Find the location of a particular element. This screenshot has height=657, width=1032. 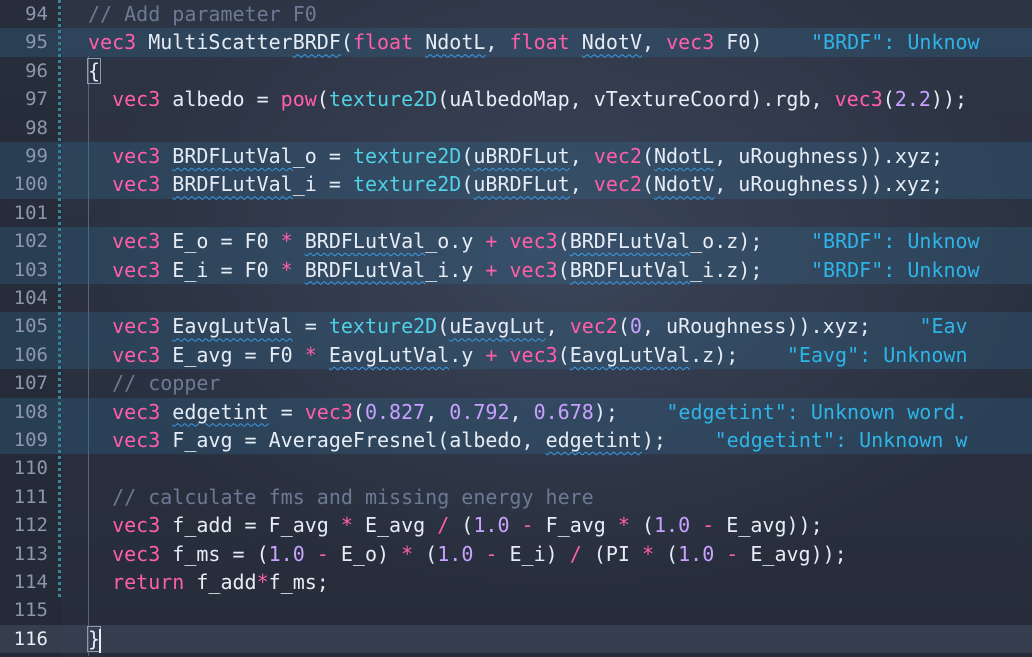

code-token: , uRoughness)).xyz; is located at coordinates (756, 326).